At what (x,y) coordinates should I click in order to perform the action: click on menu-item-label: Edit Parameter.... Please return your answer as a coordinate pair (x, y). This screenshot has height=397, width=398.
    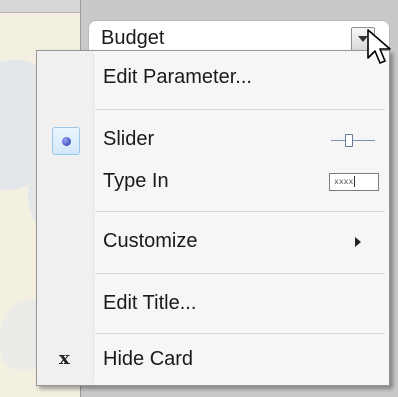
    Looking at the image, I should click on (177, 77).